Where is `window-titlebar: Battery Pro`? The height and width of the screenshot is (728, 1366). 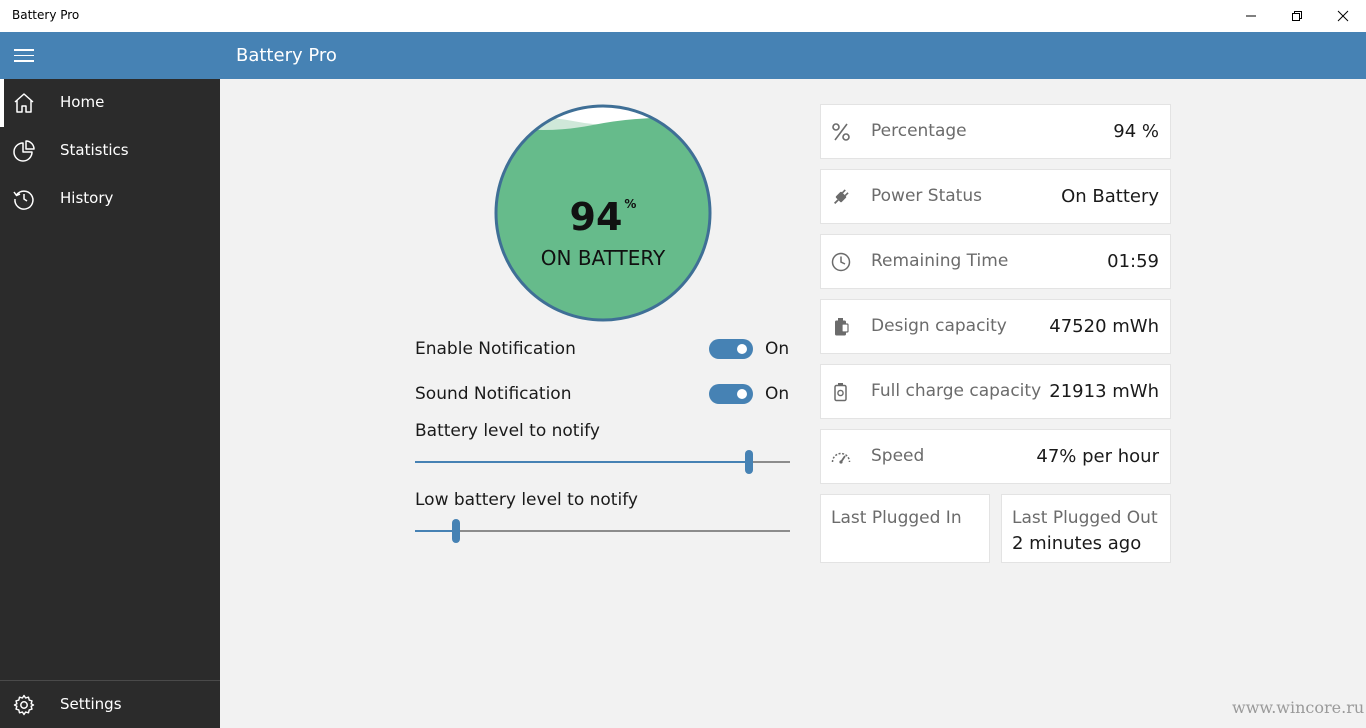
window-titlebar: Battery Pro is located at coordinates (683, 16).